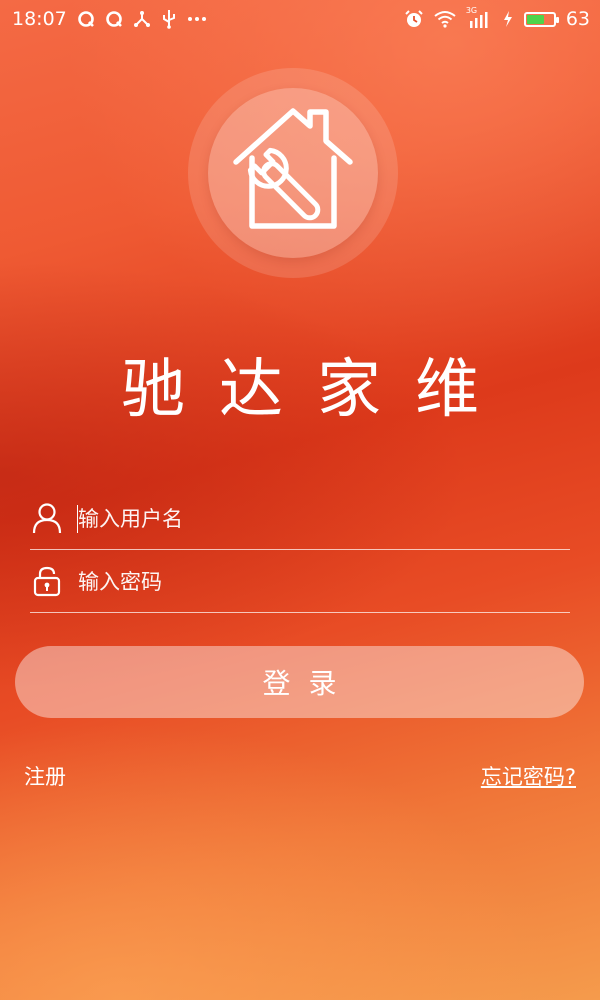 The image size is (600, 1000). I want to click on status-time: 18:07, so click(39, 19).